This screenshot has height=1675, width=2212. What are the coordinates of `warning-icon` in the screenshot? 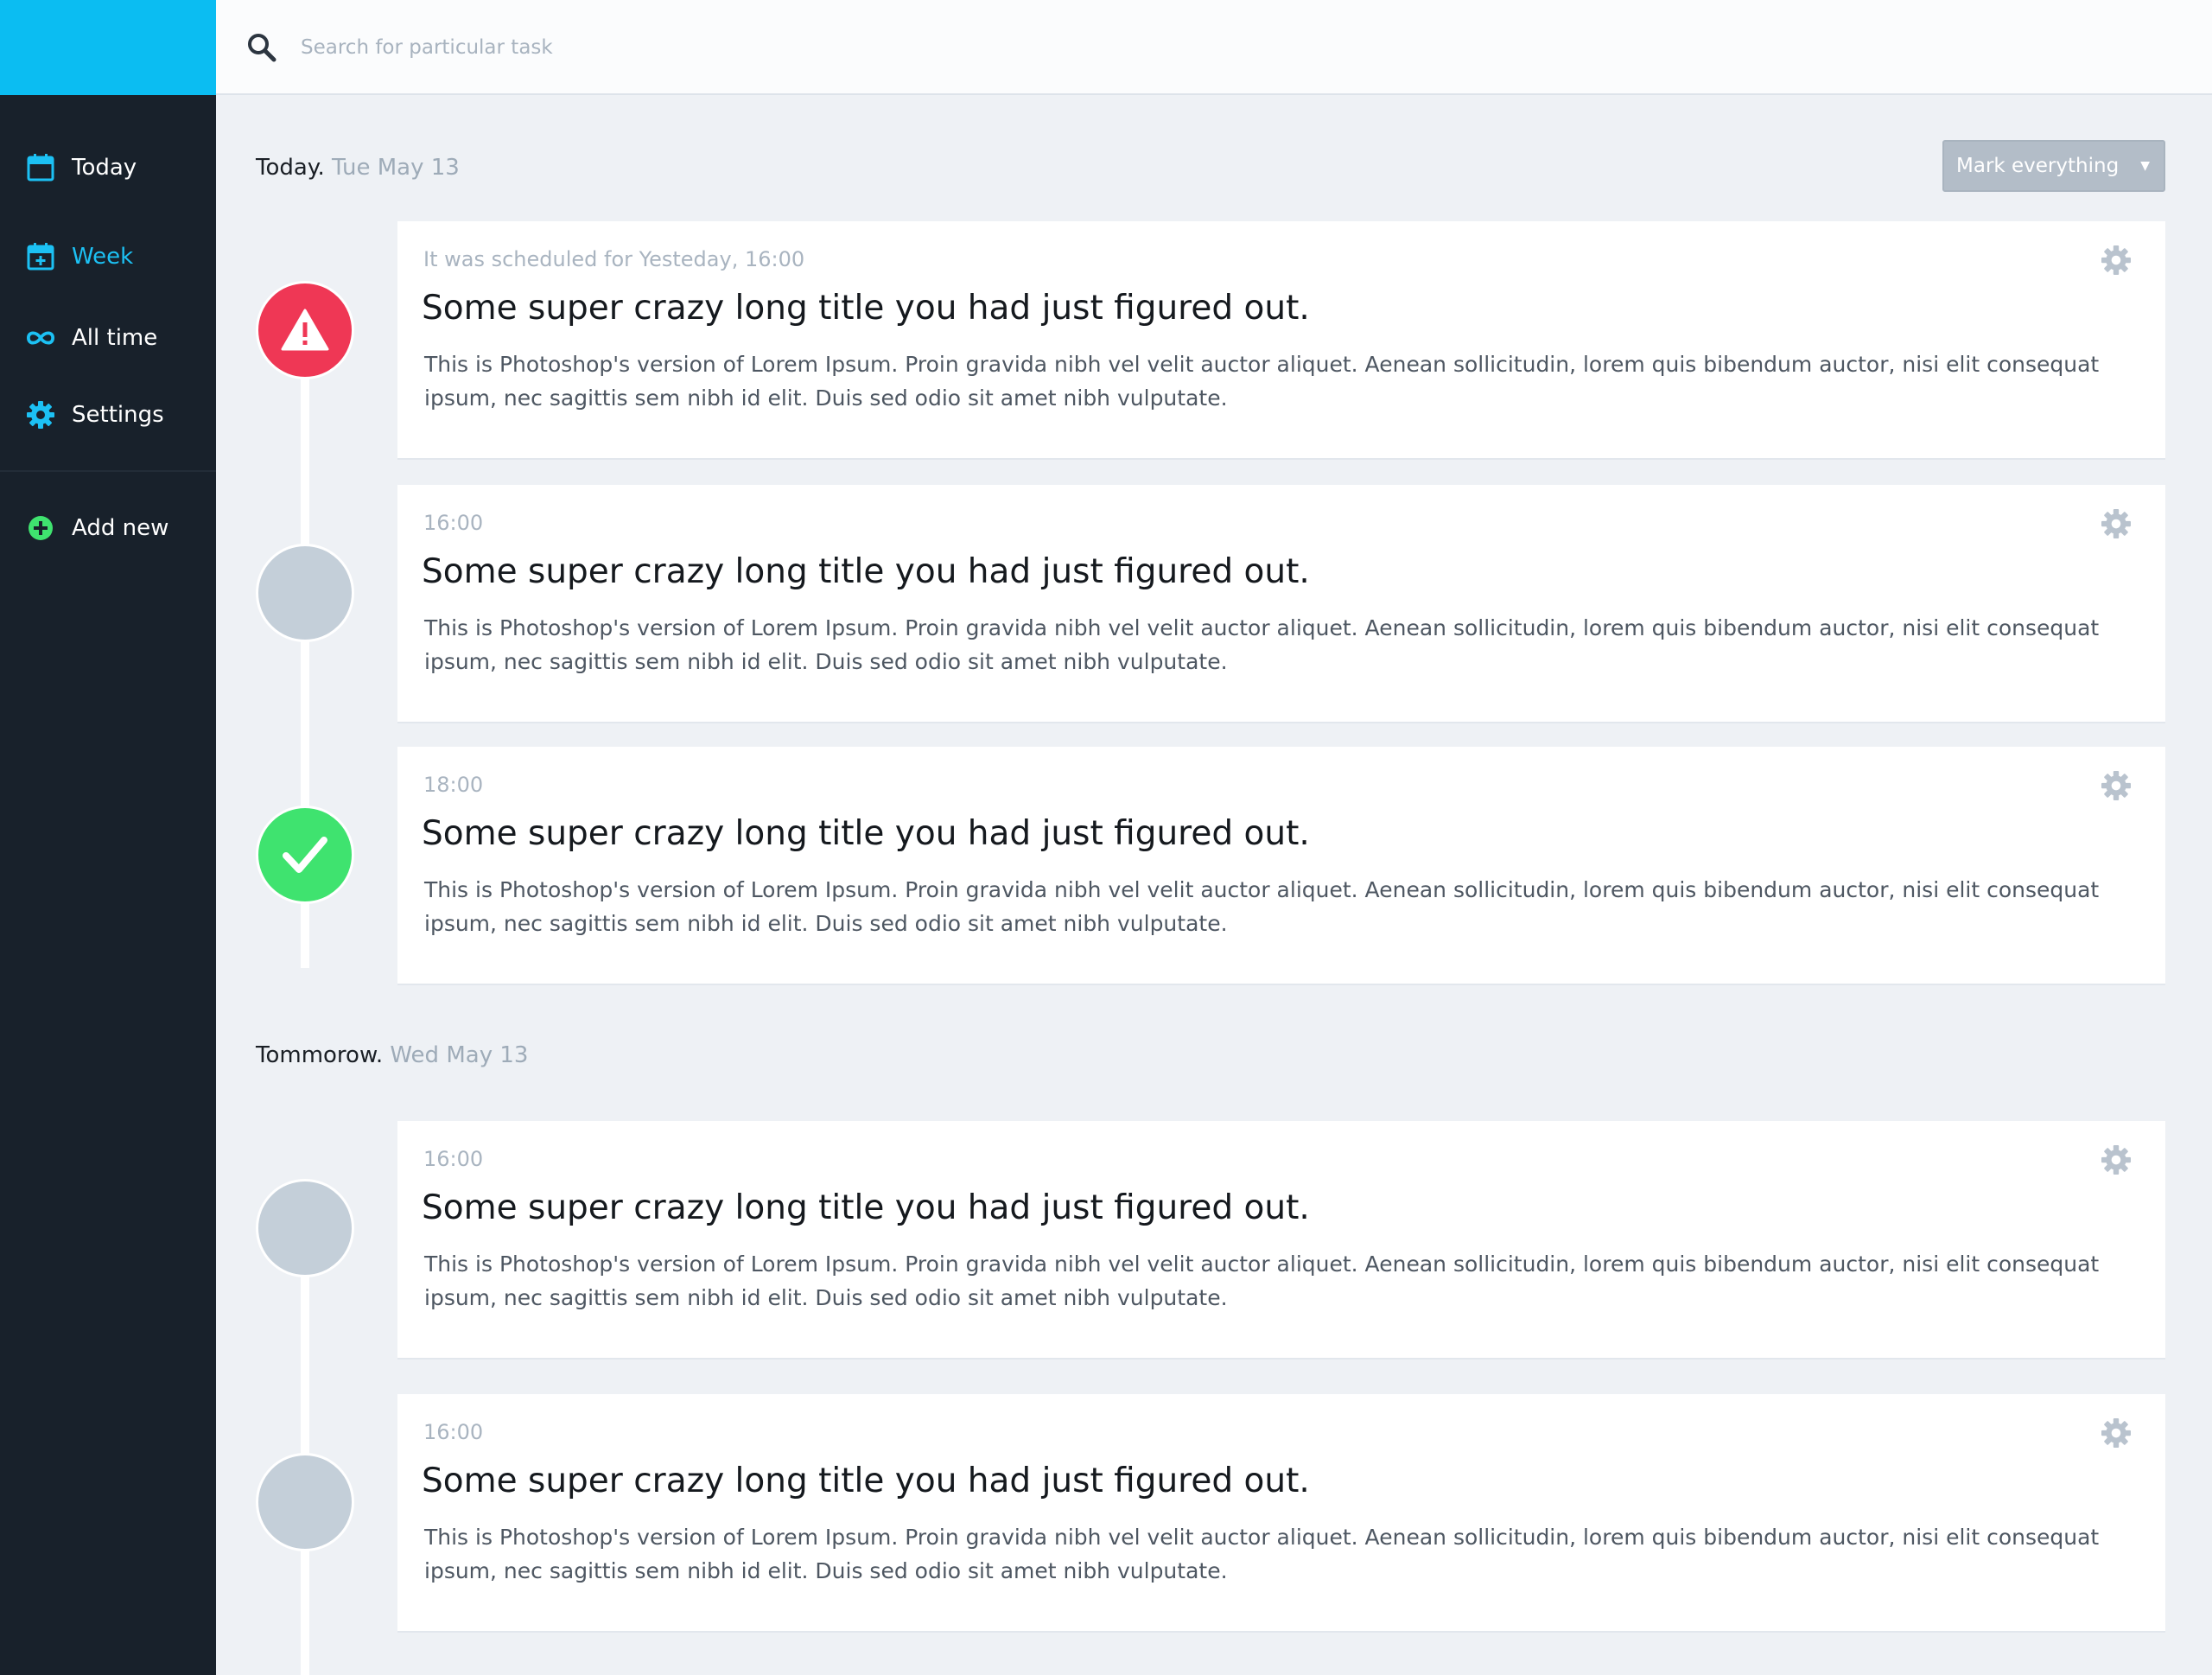 It's located at (305, 330).